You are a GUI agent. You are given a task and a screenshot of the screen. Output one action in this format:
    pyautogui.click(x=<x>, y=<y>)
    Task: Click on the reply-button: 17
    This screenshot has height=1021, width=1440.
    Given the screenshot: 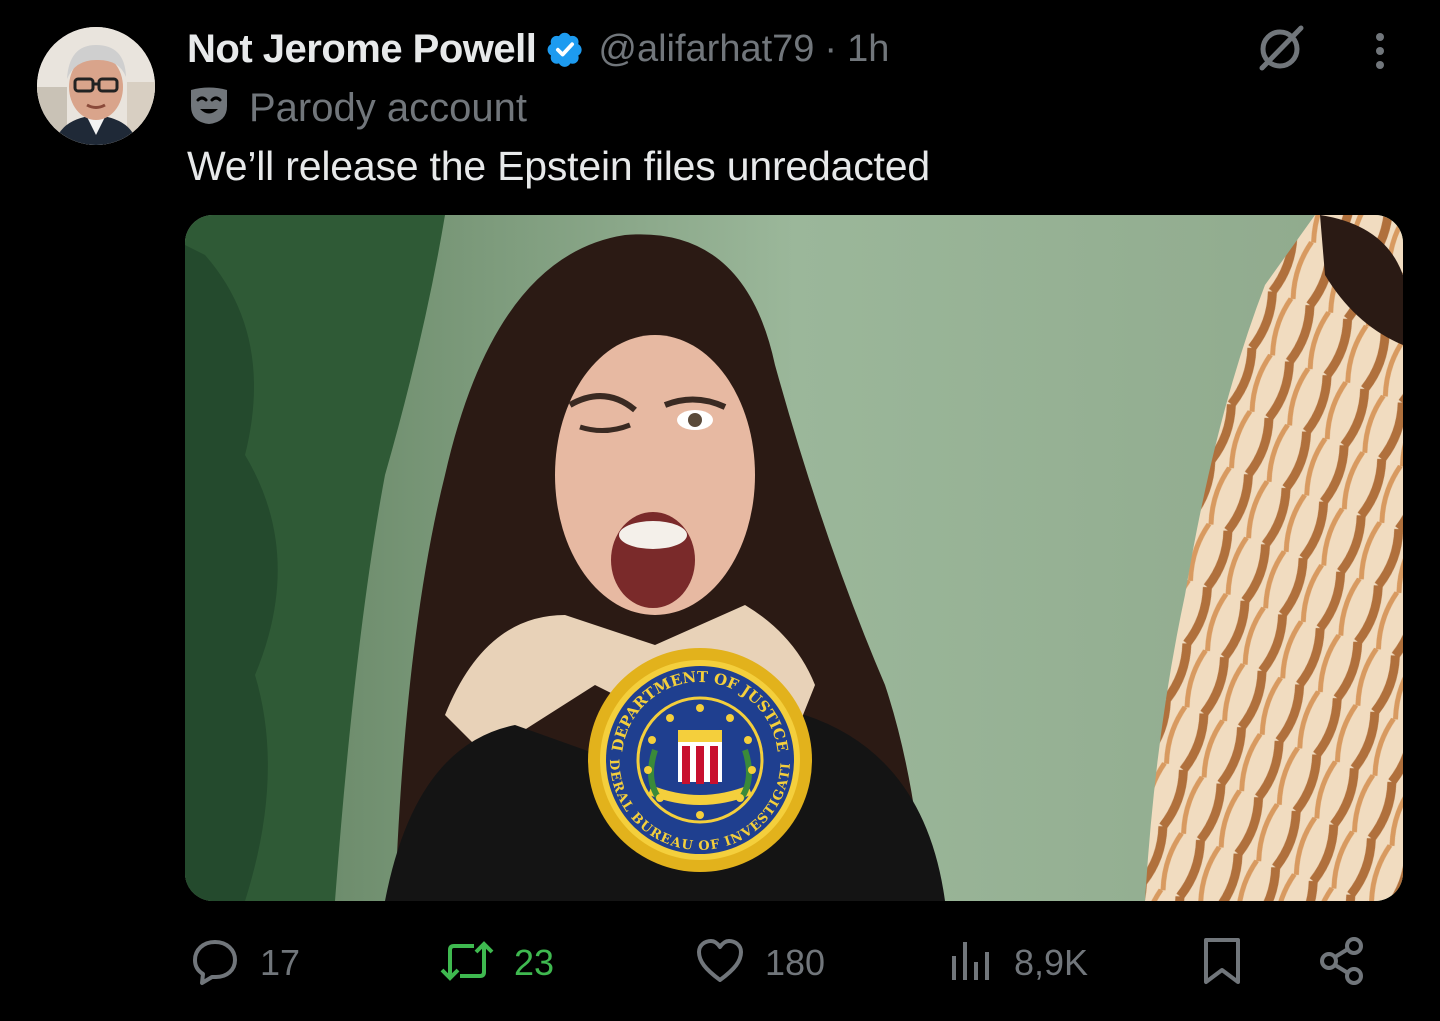 What is the action you would take?
    pyautogui.click(x=245, y=963)
    